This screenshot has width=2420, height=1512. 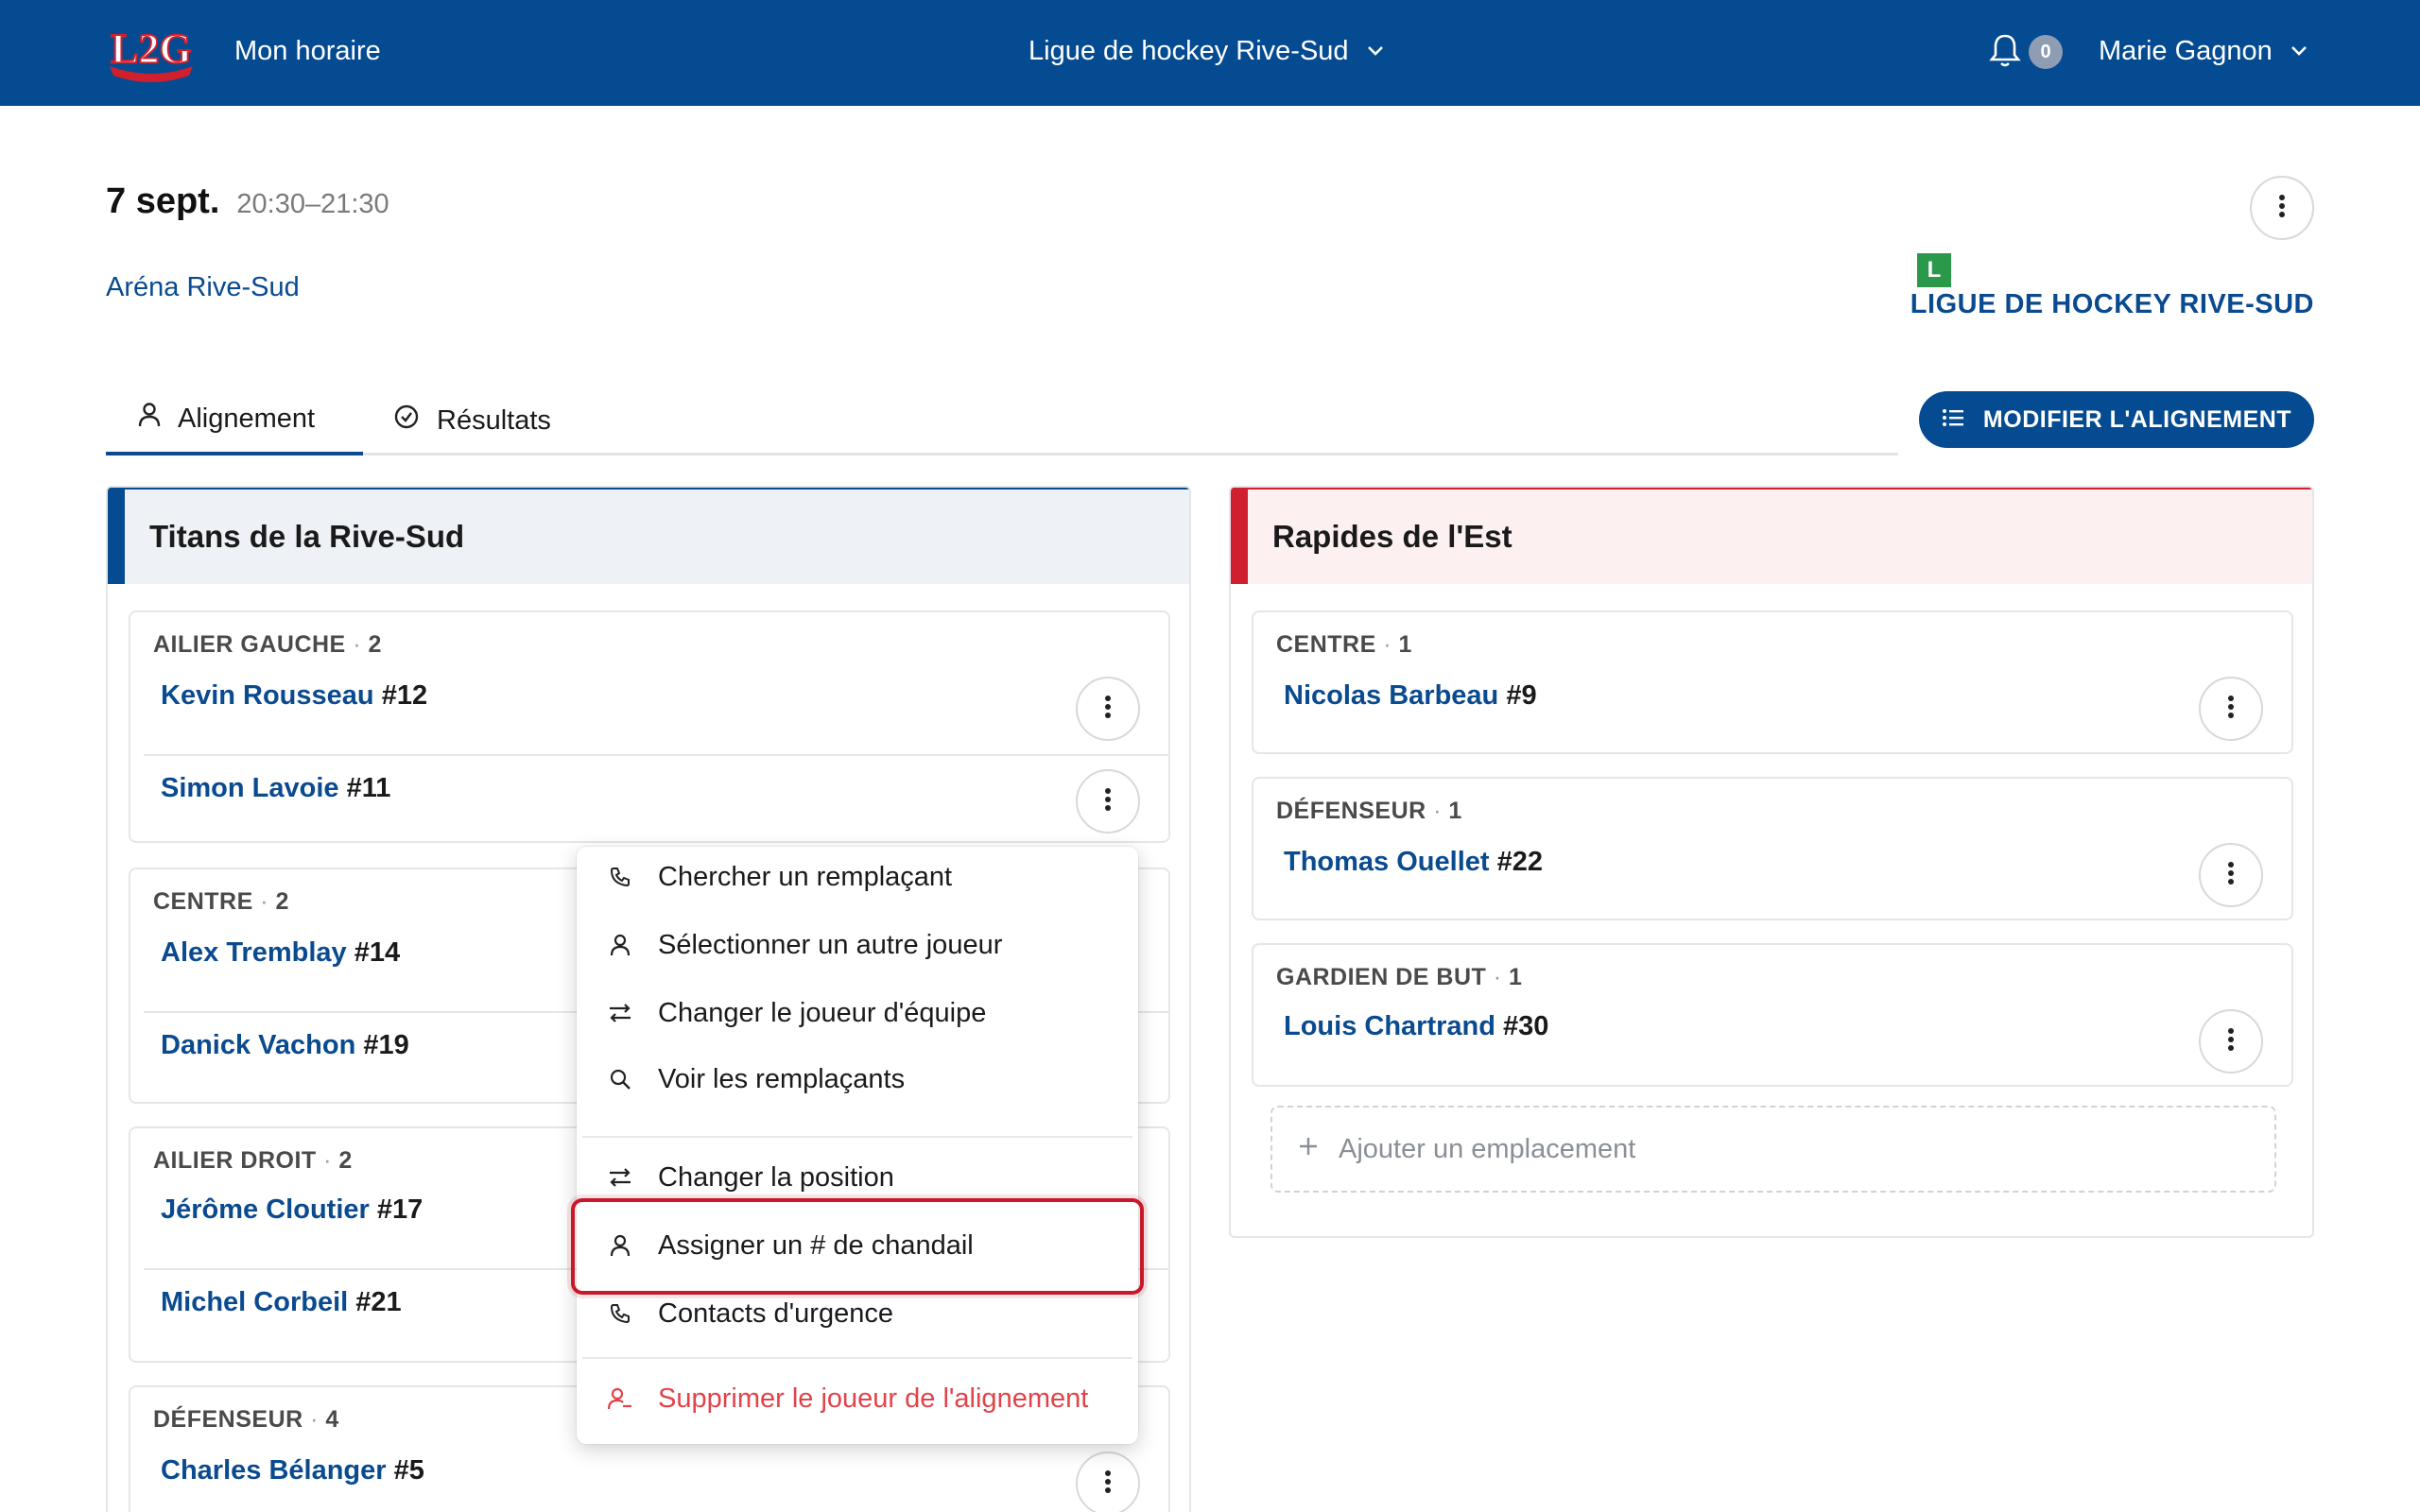 I want to click on player-number: #21, so click(x=378, y=1302).